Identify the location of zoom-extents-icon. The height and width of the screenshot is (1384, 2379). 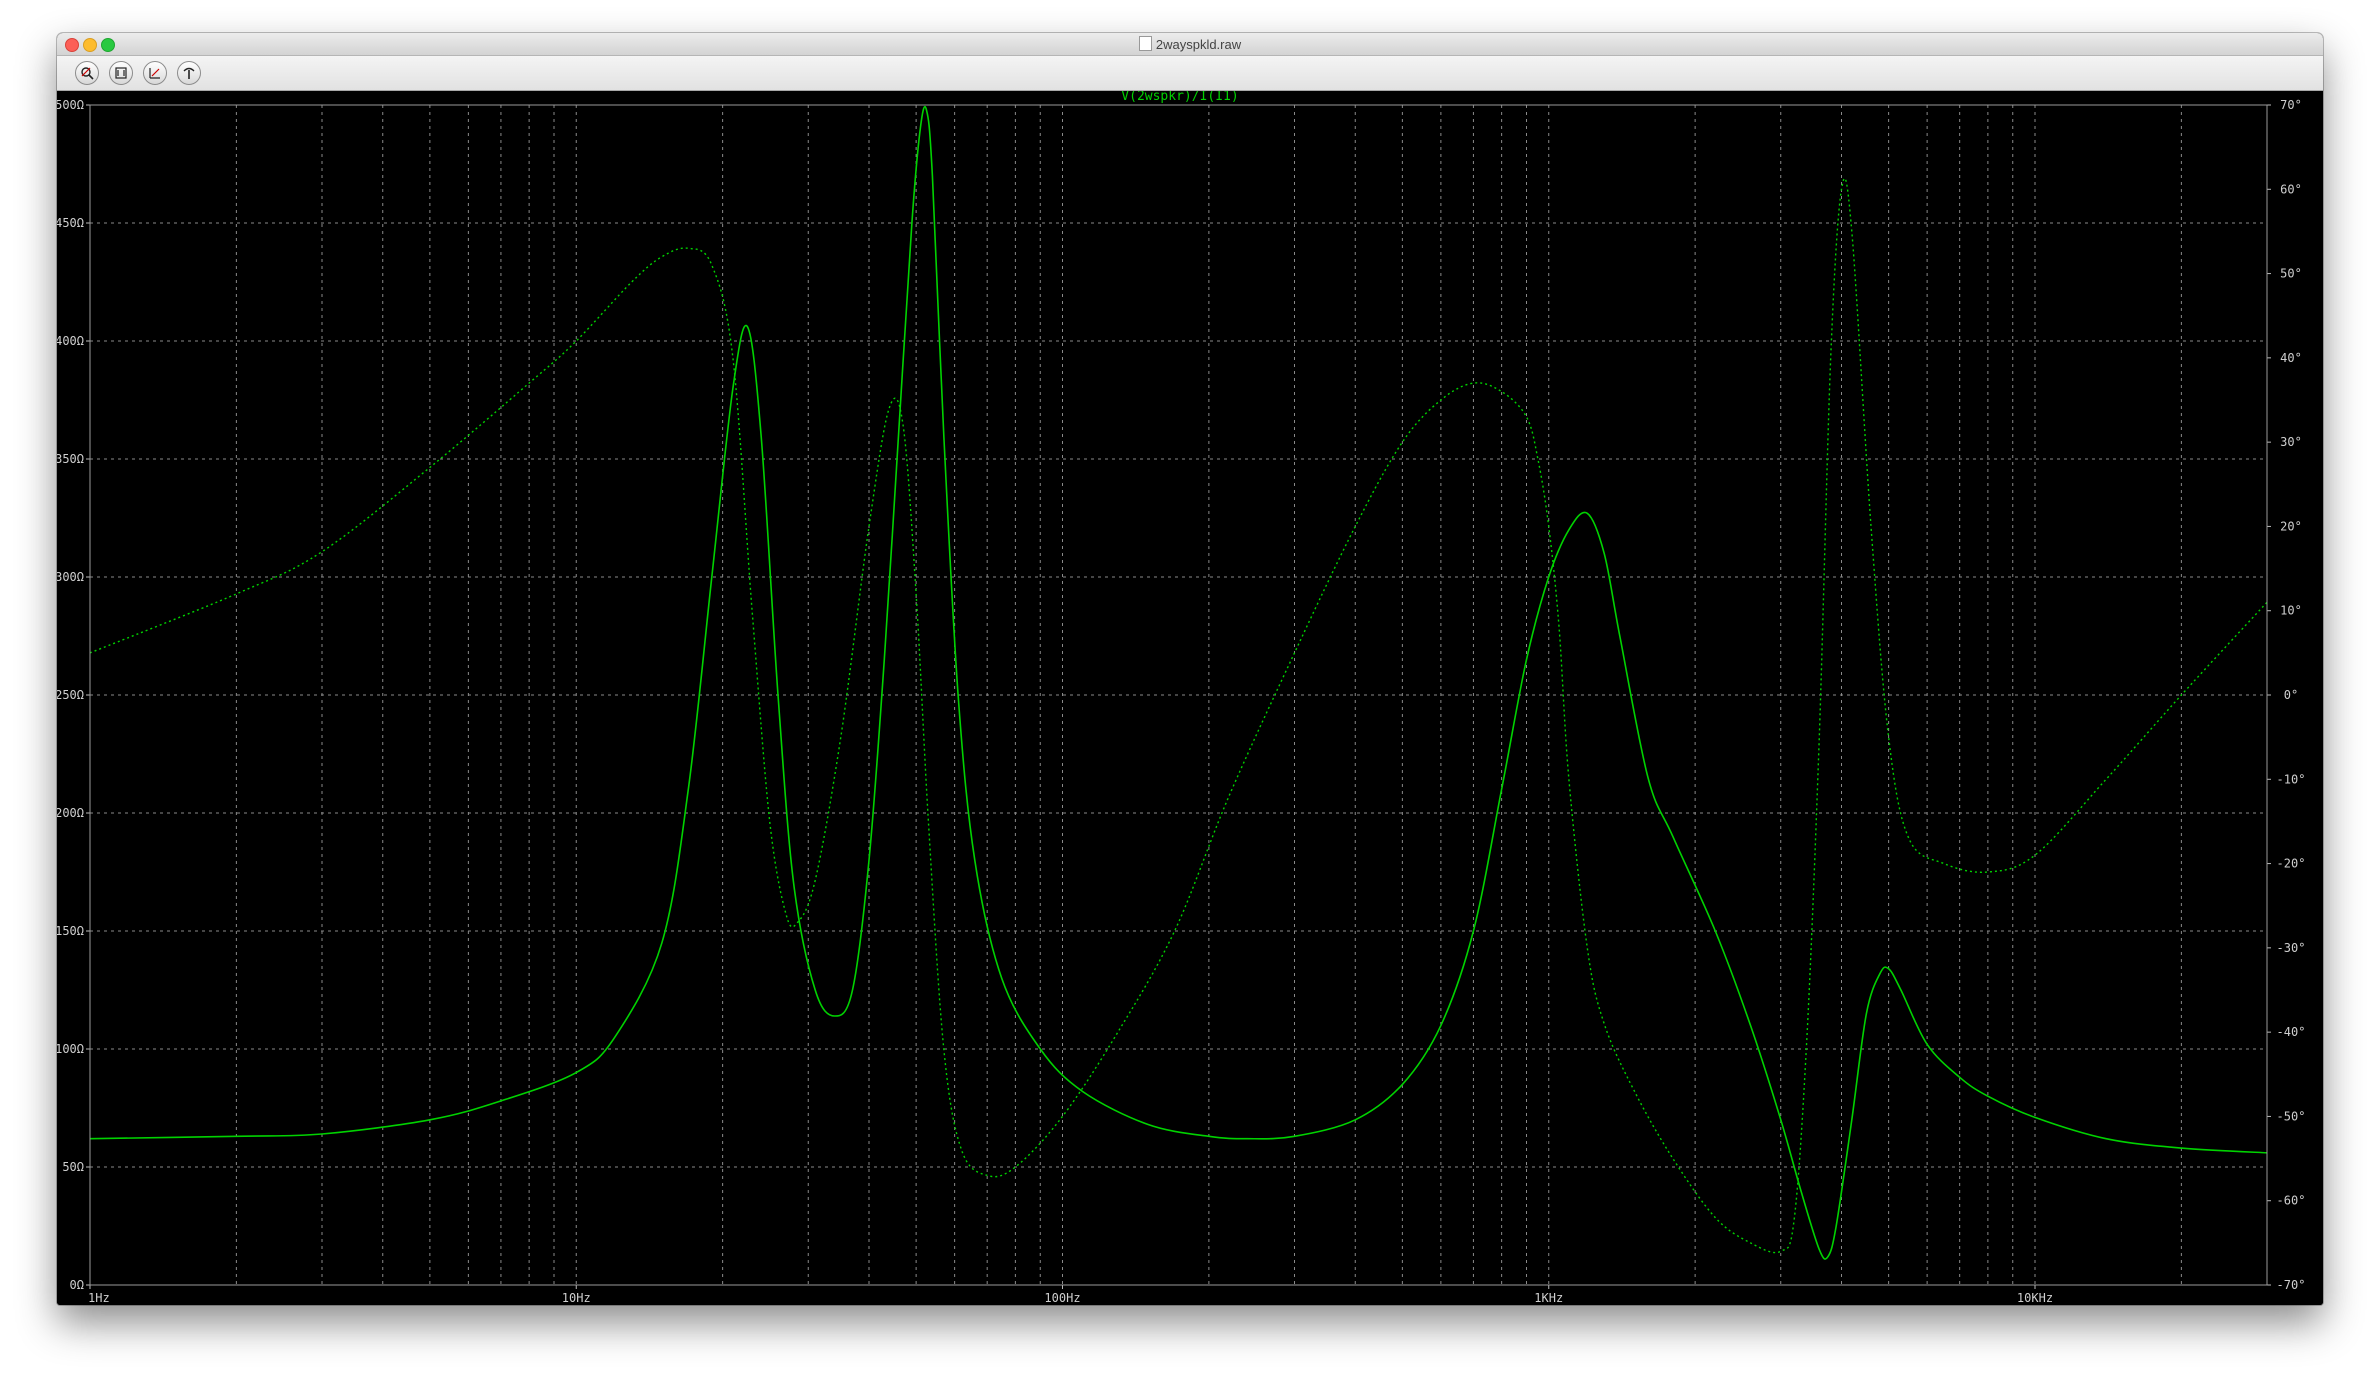
(154, 73).